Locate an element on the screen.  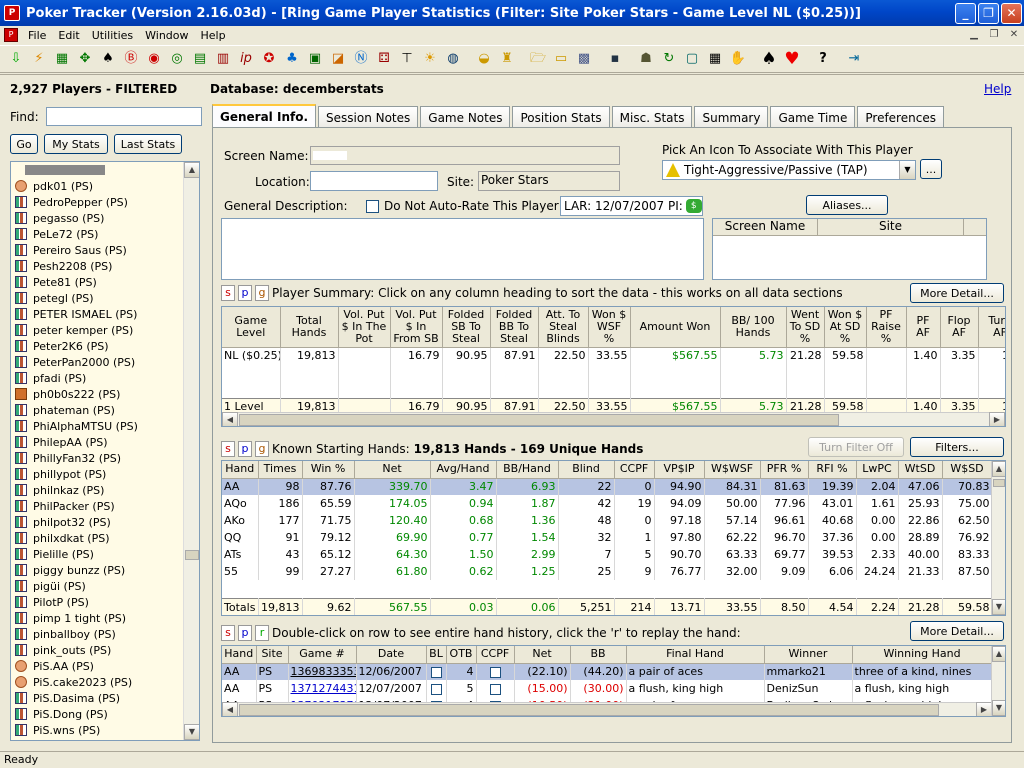
cup-icon: ◒ is located at coordinates (484, 59).